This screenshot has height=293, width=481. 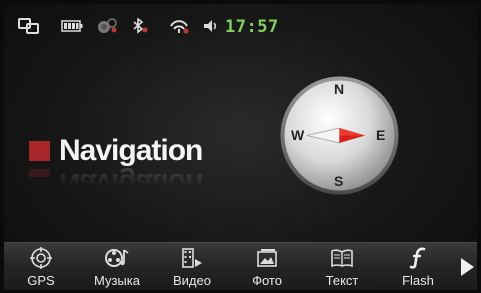 What do you see at coordinates (381, 135) in the screenshot?
I see `compass-east: E` at bounding box center [381, 135].